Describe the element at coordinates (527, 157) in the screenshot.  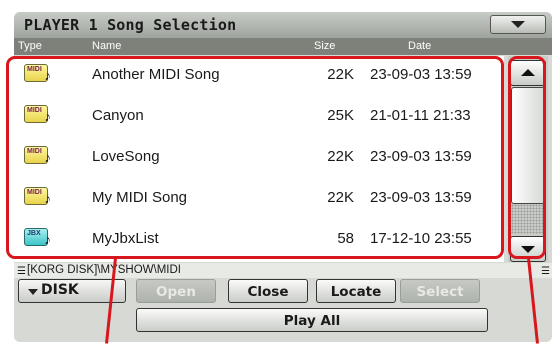
I see `scrollbar-annotation-box` at that location.